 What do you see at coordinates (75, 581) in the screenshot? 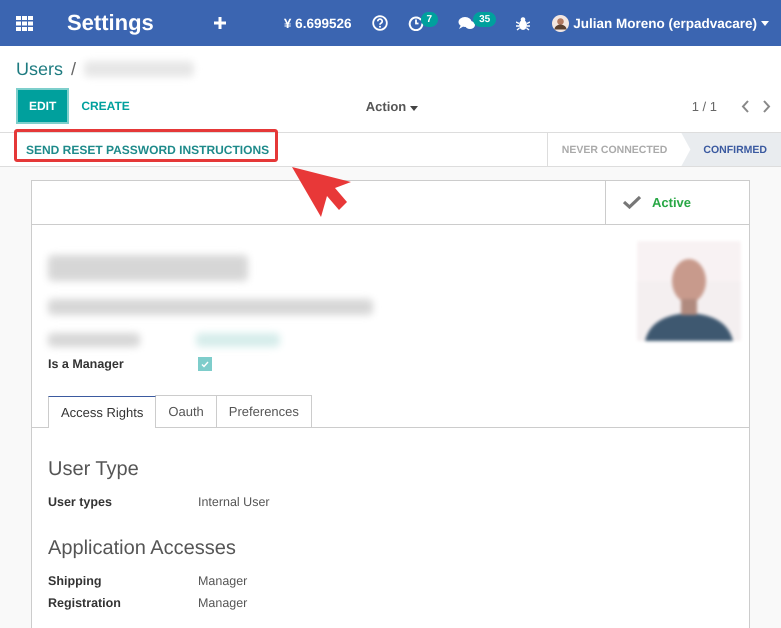
I see `field-label: Shipping` at bounding box center [75, 581].